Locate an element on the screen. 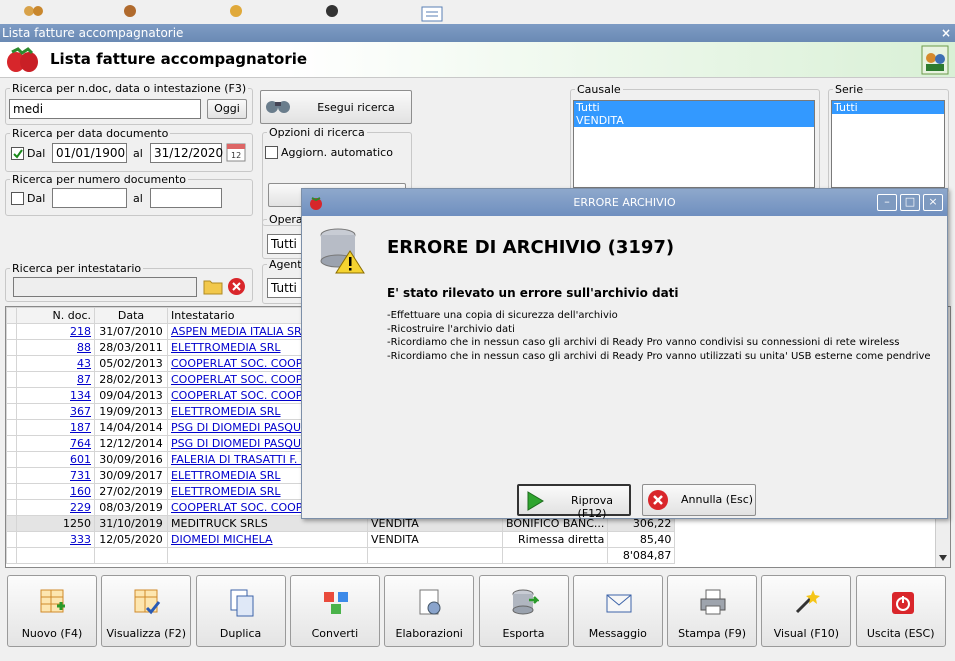  convert-icon is located at coordinates (335, 603).